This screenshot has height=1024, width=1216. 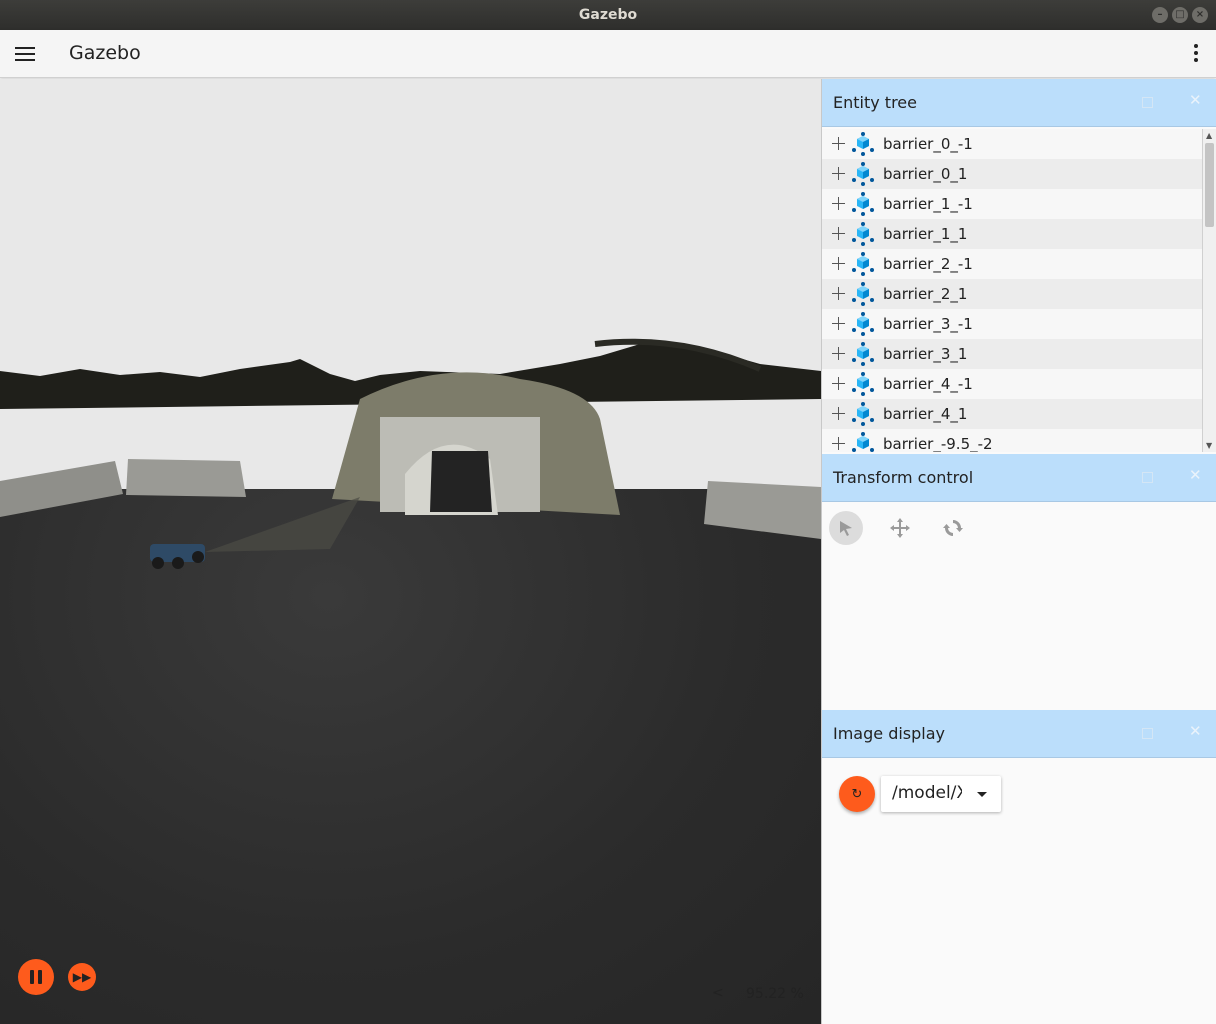 I want to click on app-toolbar: Gazebo, so click(x=608, y=54).